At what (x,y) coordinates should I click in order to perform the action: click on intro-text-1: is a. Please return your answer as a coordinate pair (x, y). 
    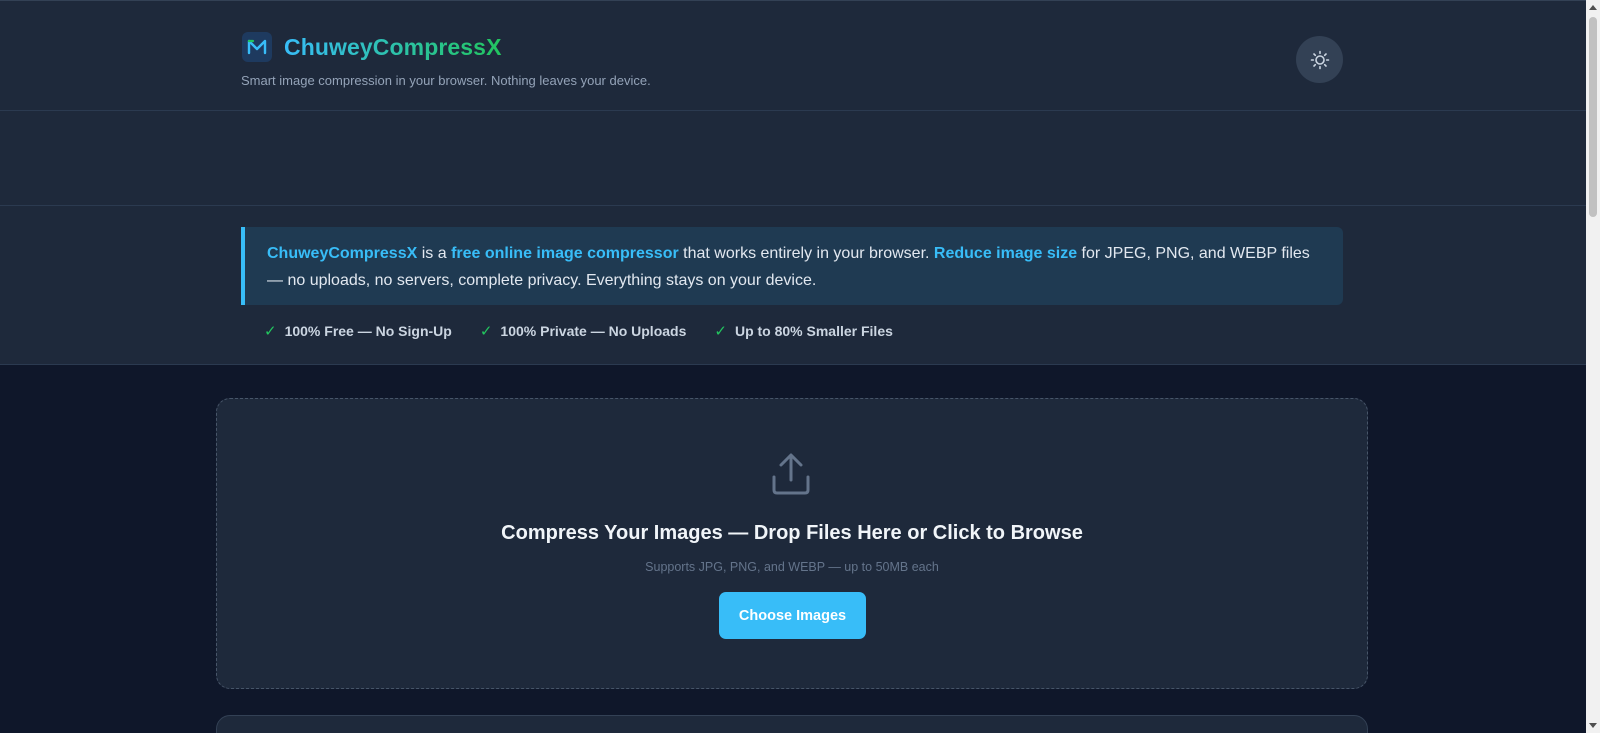
    Looking at the image, I should click on (434, 253).